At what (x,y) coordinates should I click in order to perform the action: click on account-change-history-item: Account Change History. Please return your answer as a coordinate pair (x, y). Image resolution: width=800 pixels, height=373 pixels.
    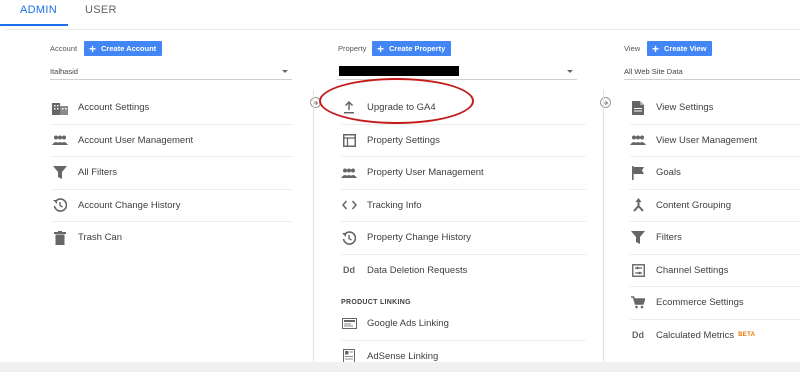
    Looking at the image, I should click on (172, 206).